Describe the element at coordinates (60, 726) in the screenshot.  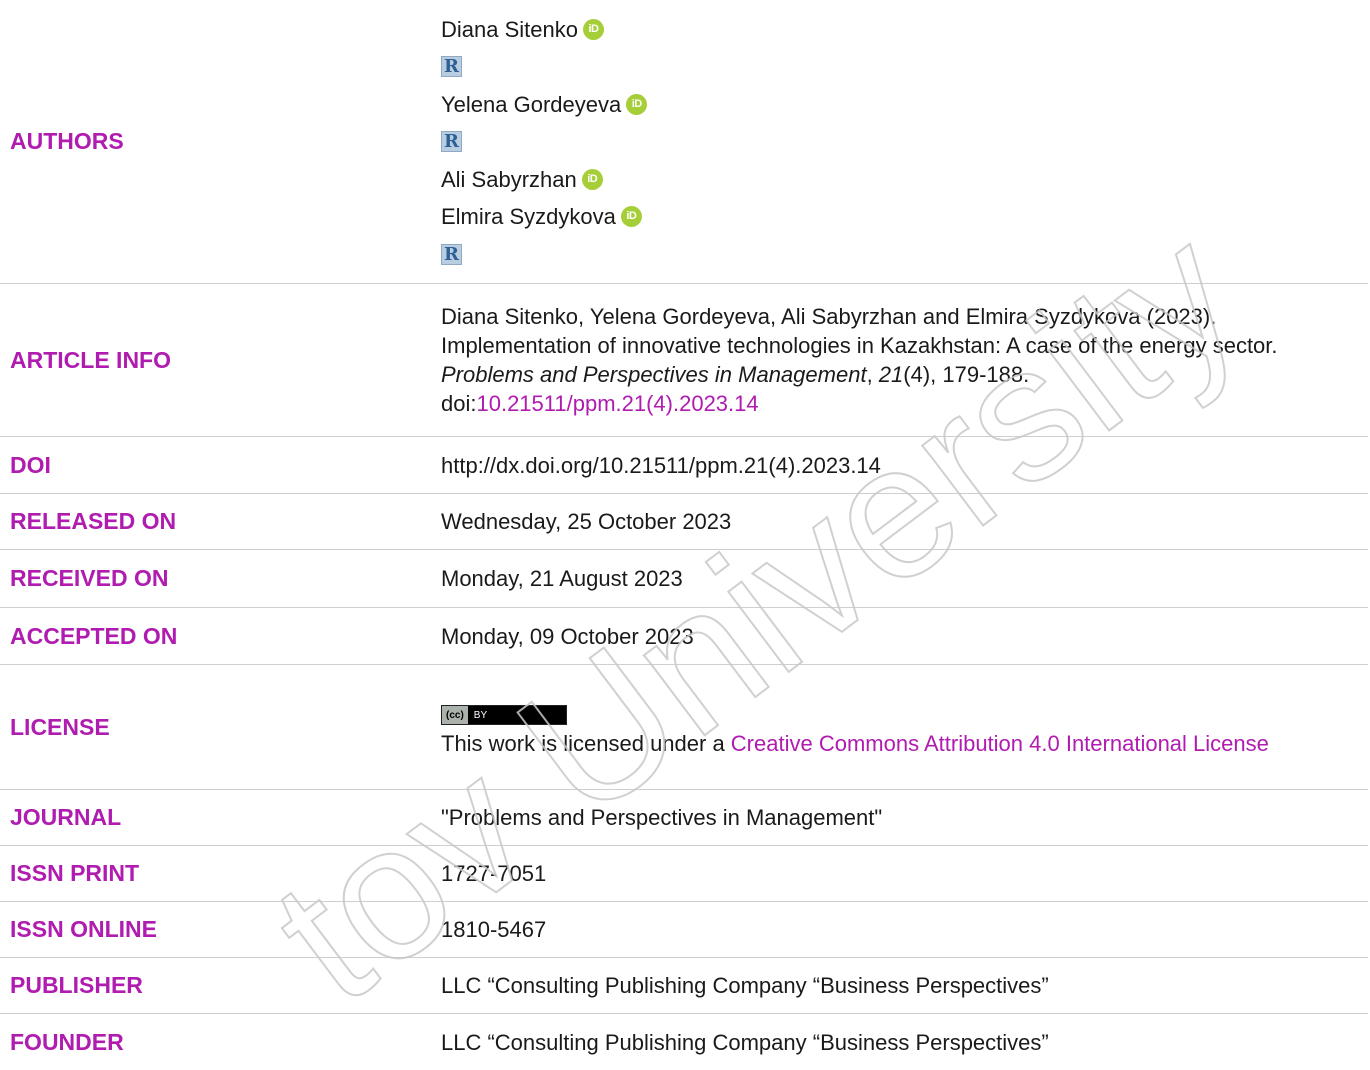
I see `license-label: LICENSE` at that location.